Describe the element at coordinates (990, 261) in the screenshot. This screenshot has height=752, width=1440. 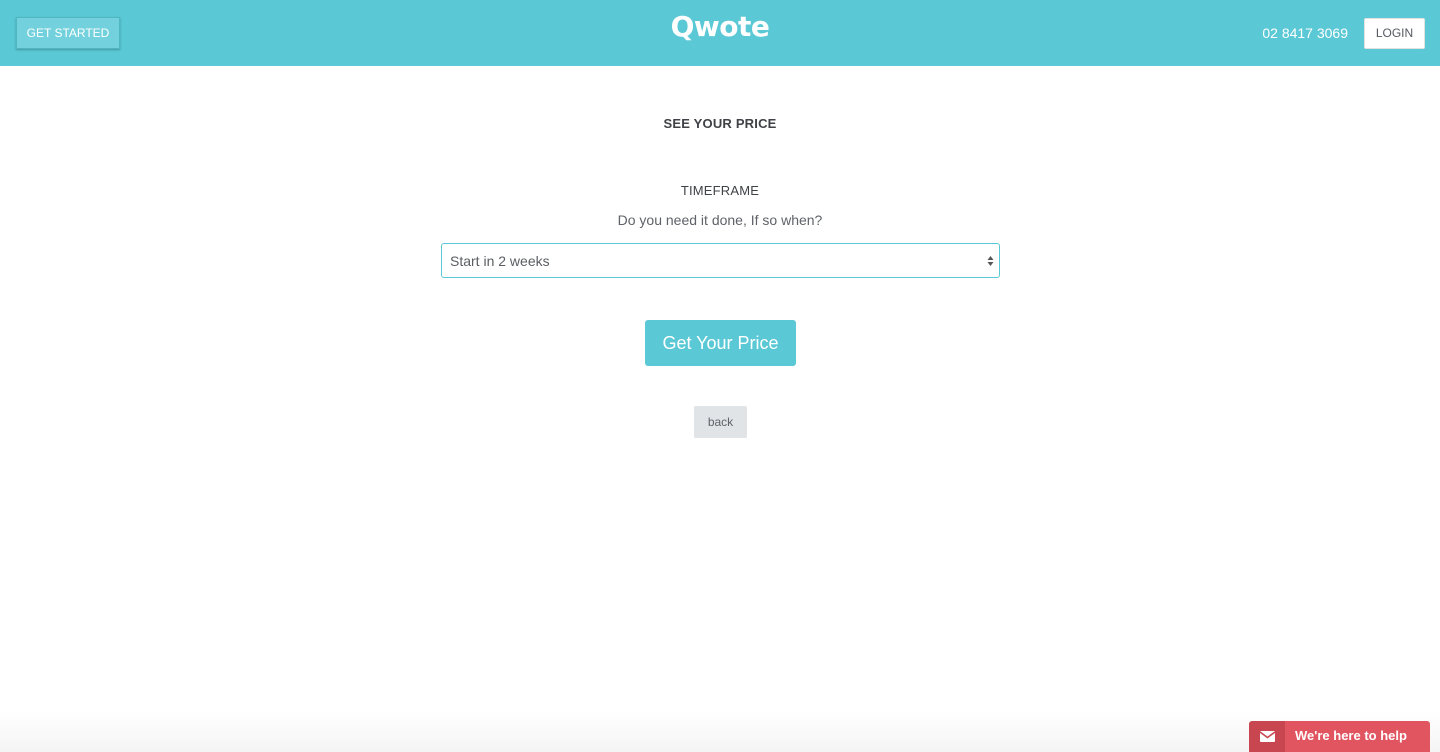
I see `select-arrows-icon` at that location.